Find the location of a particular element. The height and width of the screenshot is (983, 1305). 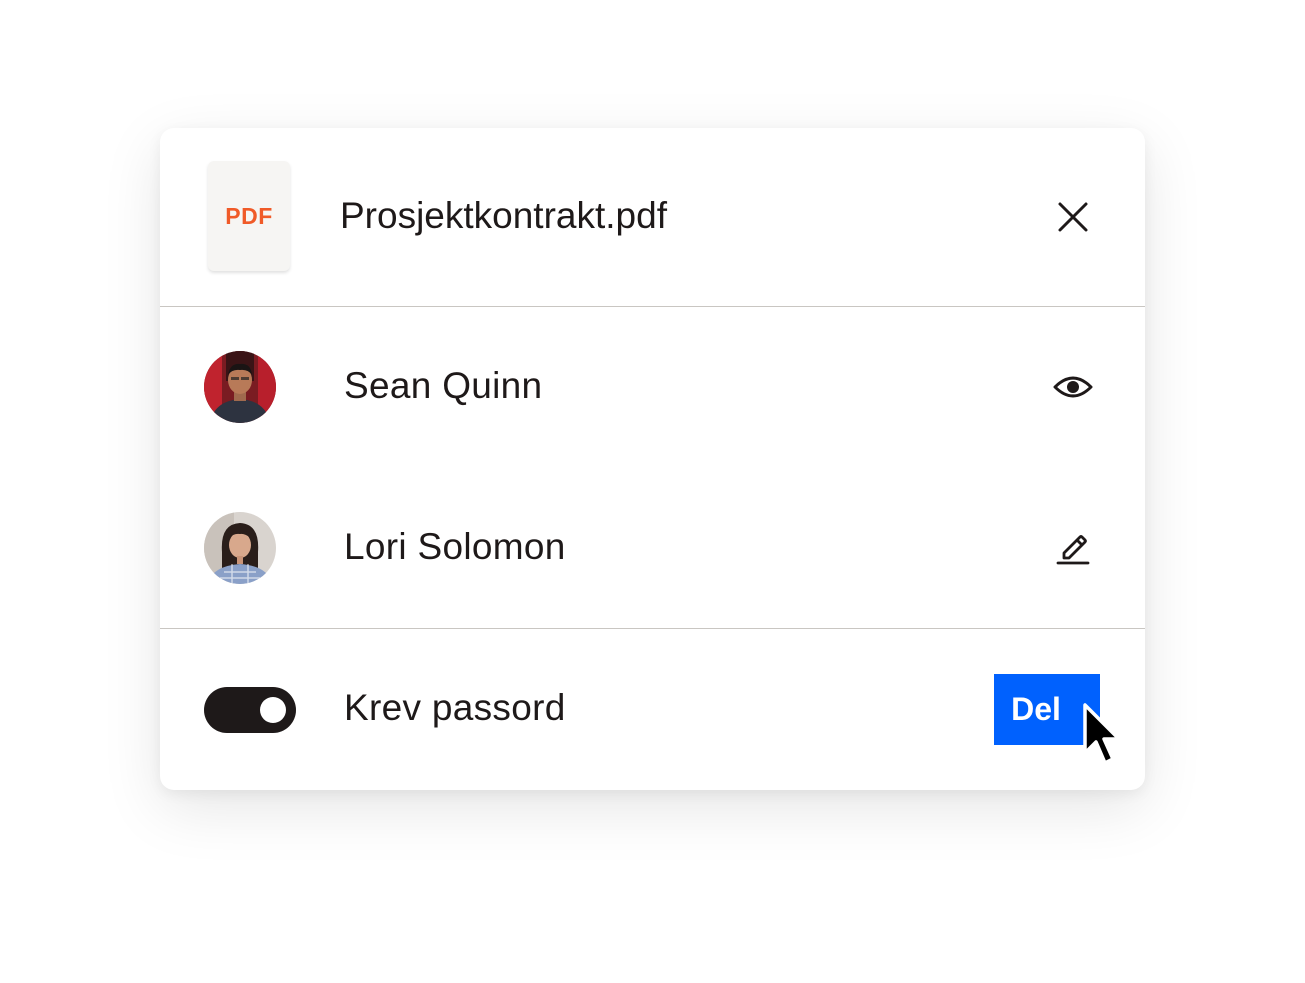

member-name: Sean Quinn is located at coordinates (443, 385).